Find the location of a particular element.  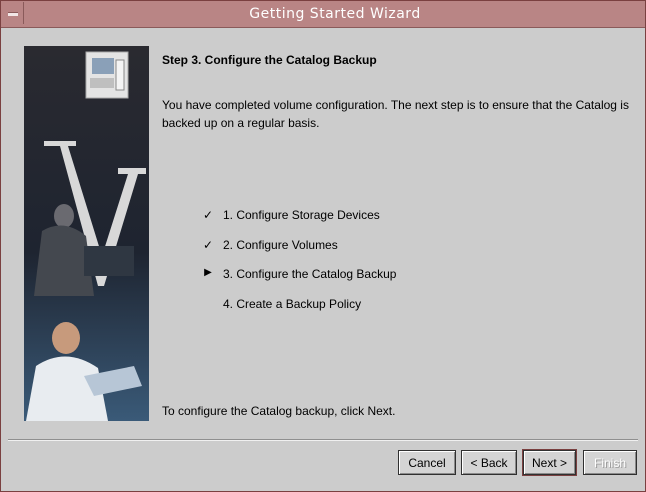

wizard-side-image is located at coordinates (86, 233).